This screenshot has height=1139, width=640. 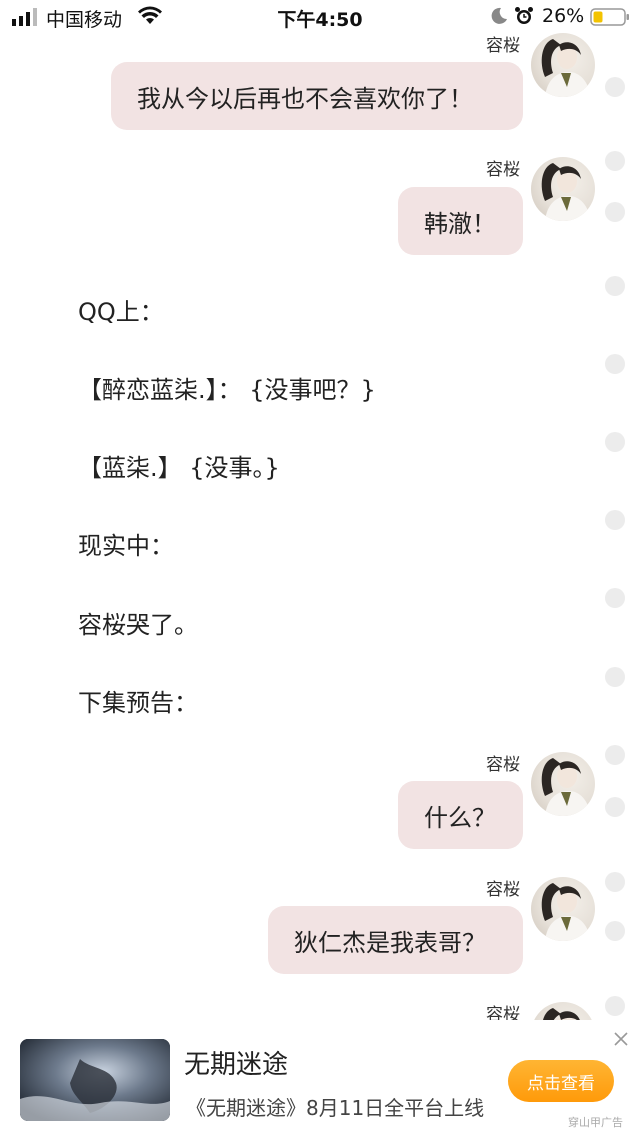 What do you see at coordinates (121, 312) in the screenshot?
I see `narration-line: QQ上：` at bounding box center [121, 312].